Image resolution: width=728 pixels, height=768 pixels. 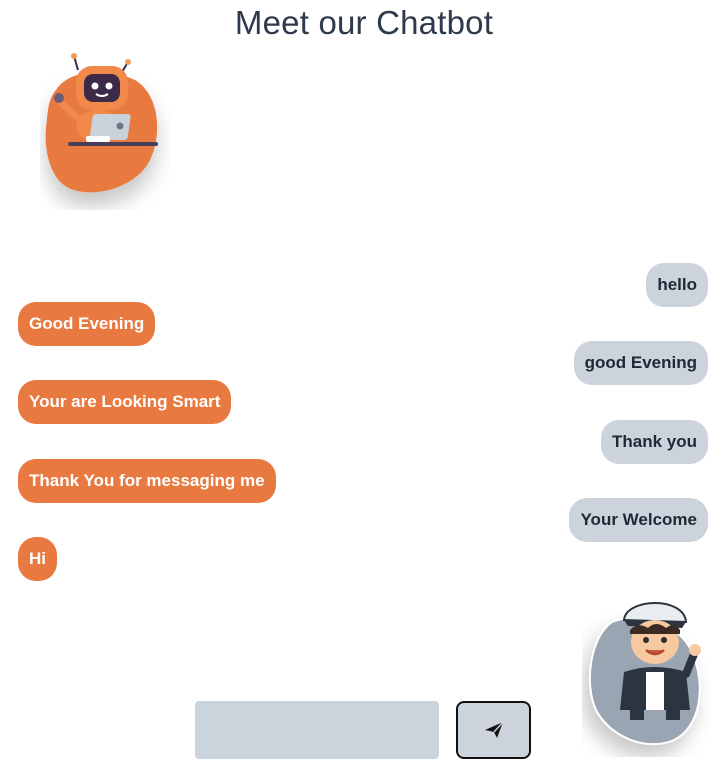 I want to click on message-row: Good Evening, so click(x=363, y=324).